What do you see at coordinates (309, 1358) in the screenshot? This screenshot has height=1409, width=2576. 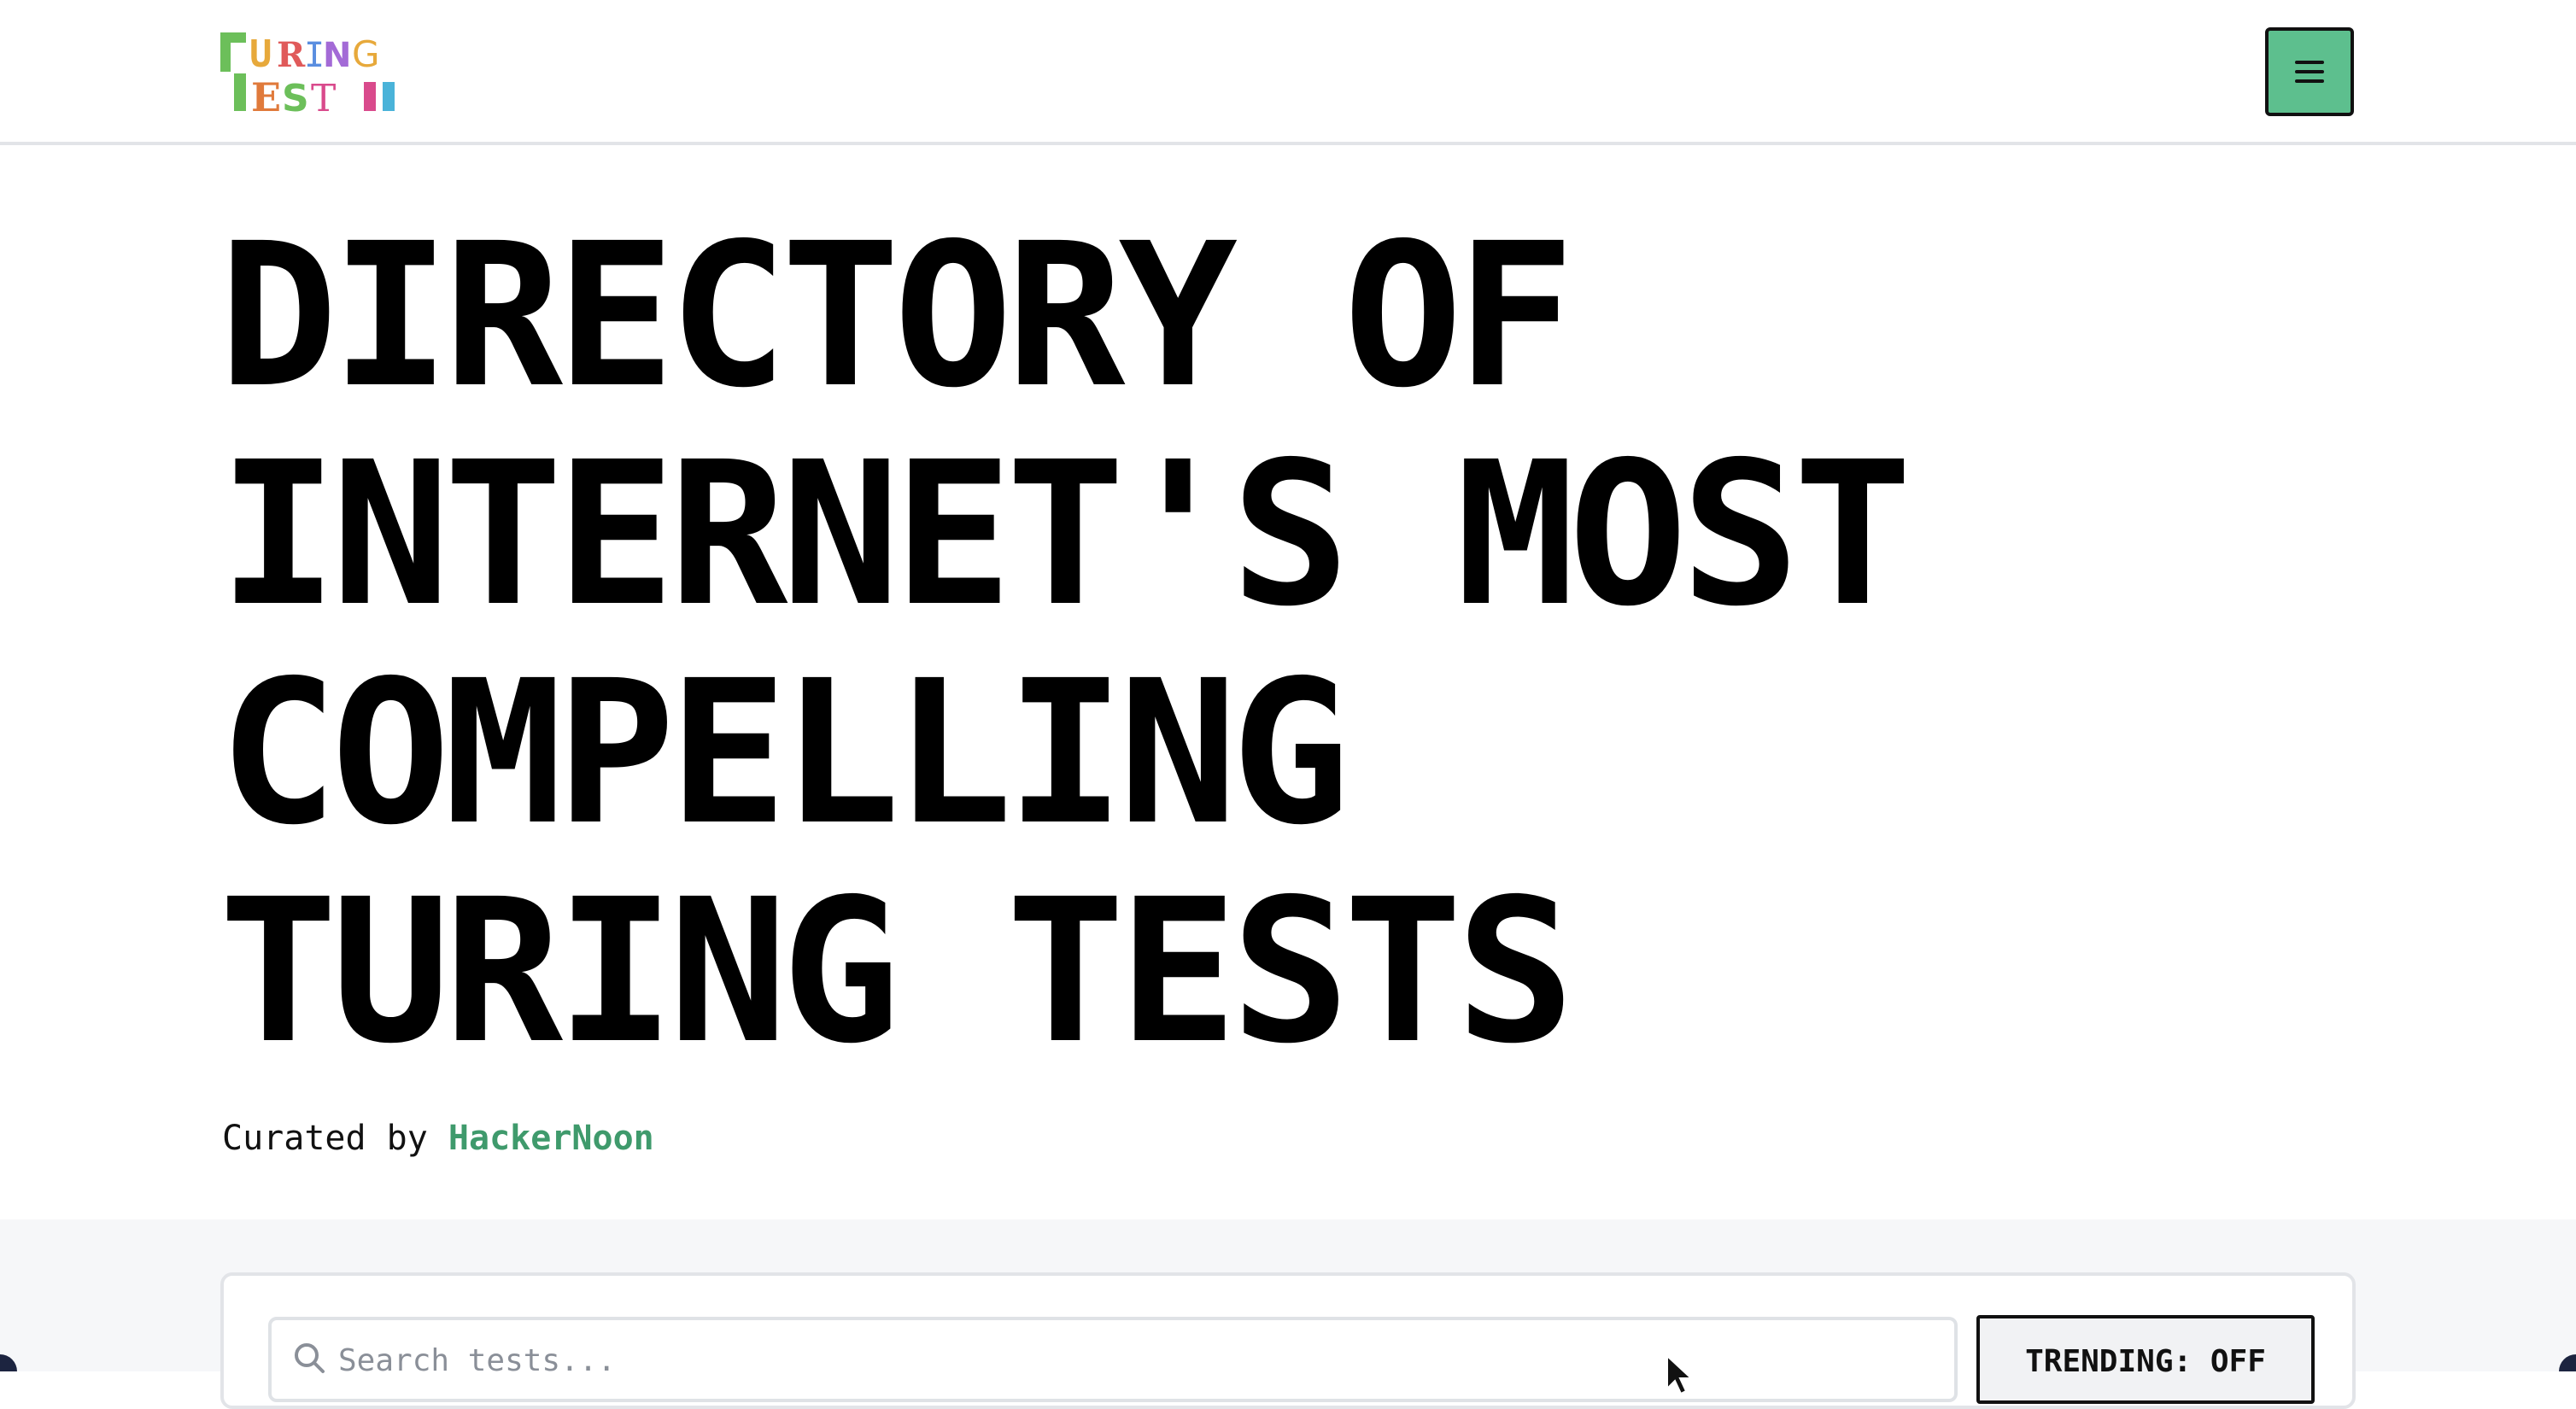 I see `search-icon` at bounding box center [309, 1358].